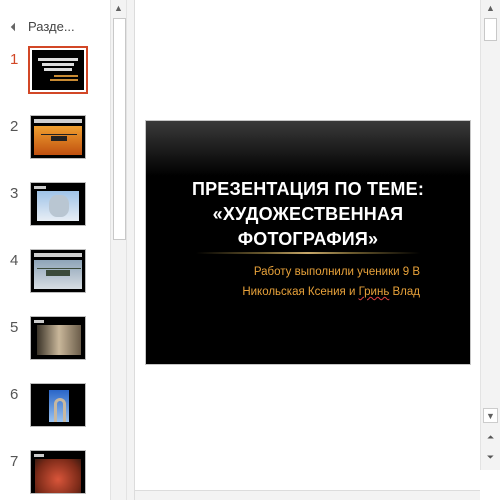  What do you see at coordinates (308, 189) in the screenshot?
I see `slide-title-line: ПРЕЗЕНТАЦИЯ ПО ТЕМЕ:` at bounding box center [308, 189].